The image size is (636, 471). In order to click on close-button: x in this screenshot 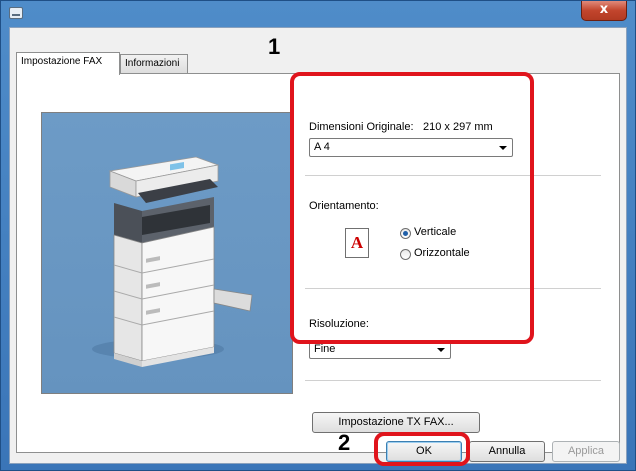, I will do `click(604, 11)`.